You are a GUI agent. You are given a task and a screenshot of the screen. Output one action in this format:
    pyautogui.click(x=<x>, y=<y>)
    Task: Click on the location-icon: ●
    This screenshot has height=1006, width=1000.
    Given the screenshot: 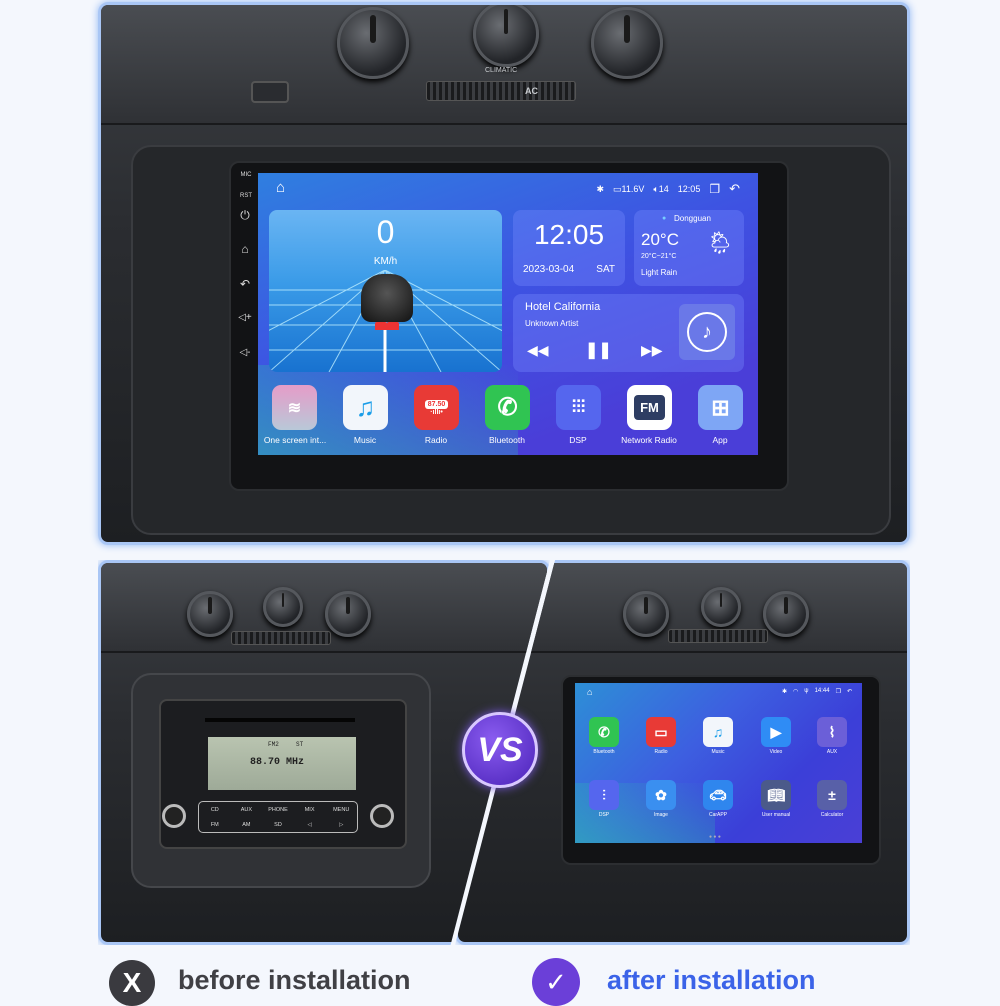 What is the action you would take?
    pyautogui.click(x=664, y=218)
    